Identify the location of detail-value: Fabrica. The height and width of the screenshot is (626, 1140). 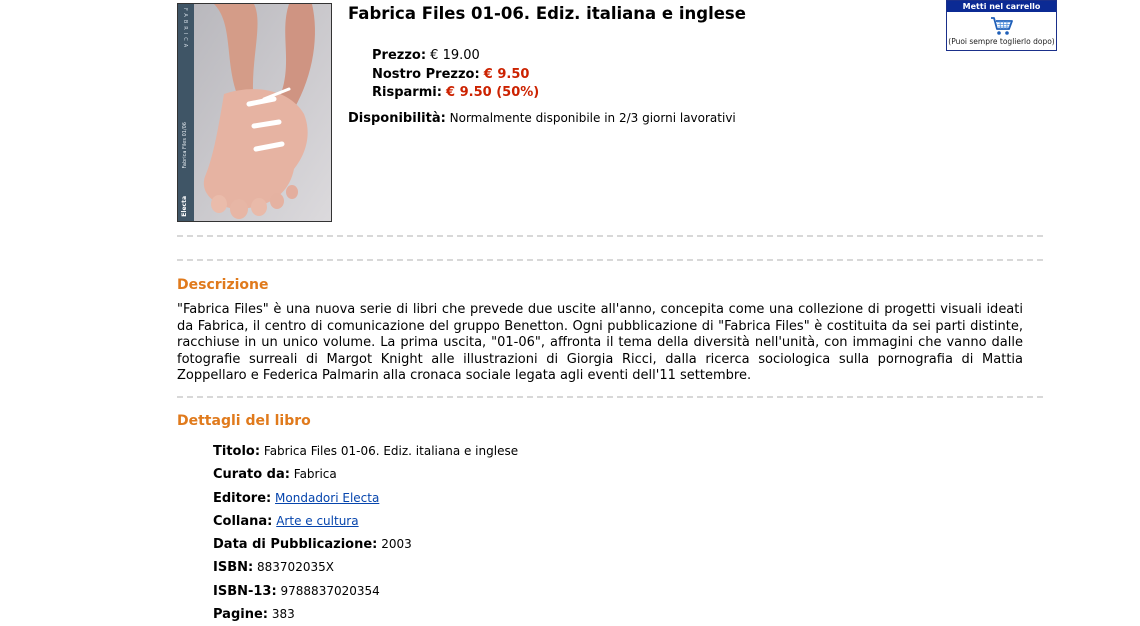
(315, 474).